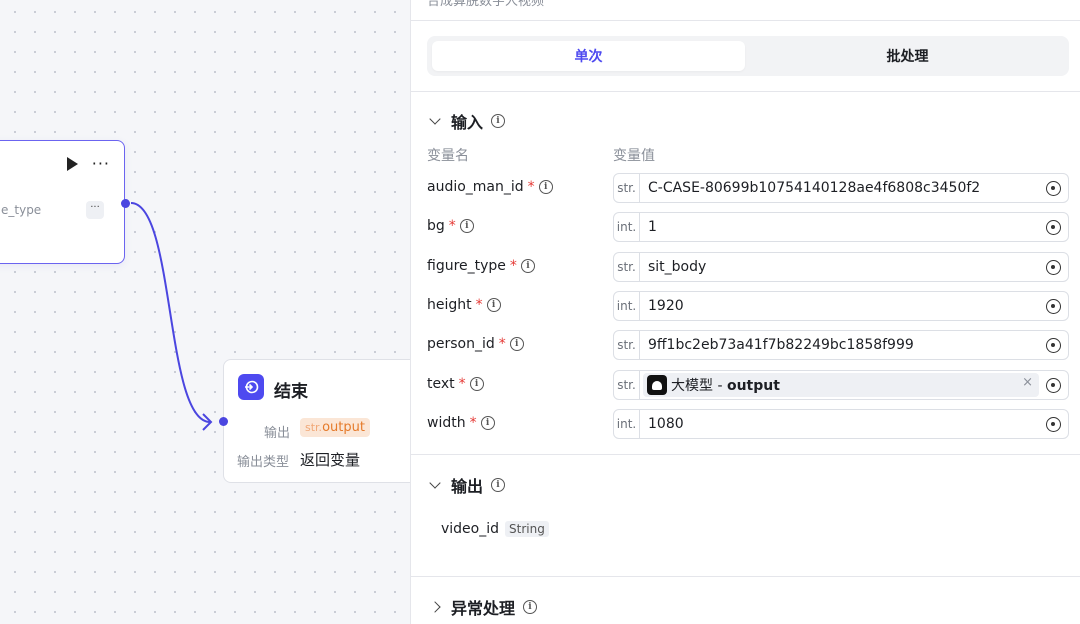 This screenshot has width=1080, height=624. I want to click on output-section-title: 输出, so click(467, 486).